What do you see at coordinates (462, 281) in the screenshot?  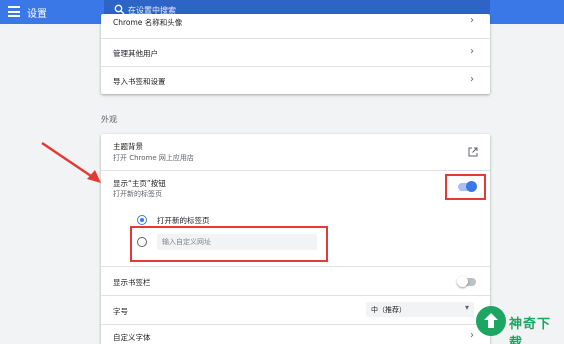 I see `toggle-knob` at bounding box center [462, 281].